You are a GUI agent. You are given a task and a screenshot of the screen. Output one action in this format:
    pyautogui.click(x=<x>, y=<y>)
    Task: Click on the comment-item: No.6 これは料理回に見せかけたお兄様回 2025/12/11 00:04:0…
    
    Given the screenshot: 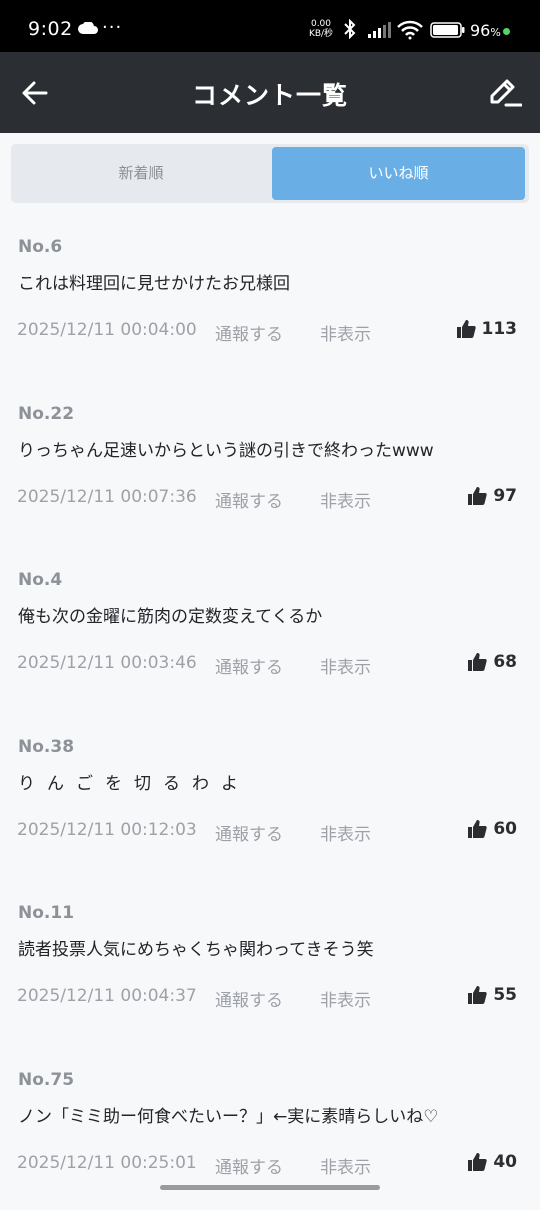 What is the action you would take?
    pyautogui.click(x=270, y=307)
    